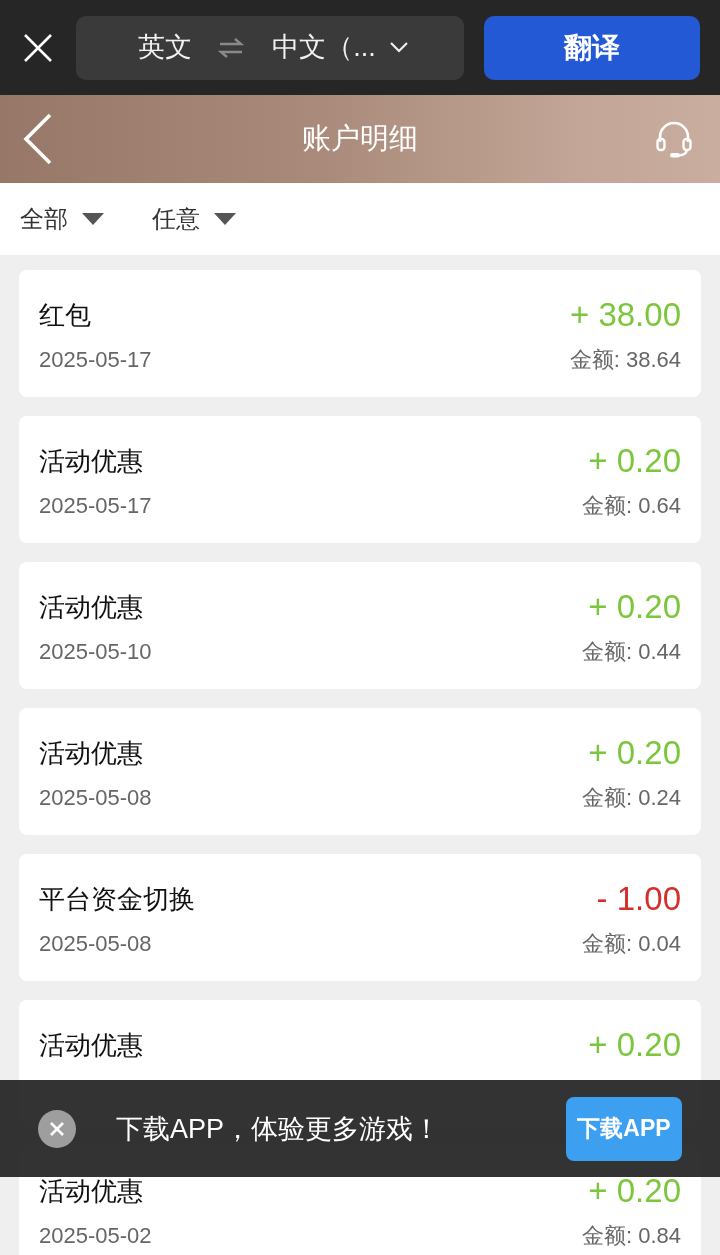 The height and width of the screenshot is (1255, 720). I want to click on translate-button: 翻译, so click(592, 47).